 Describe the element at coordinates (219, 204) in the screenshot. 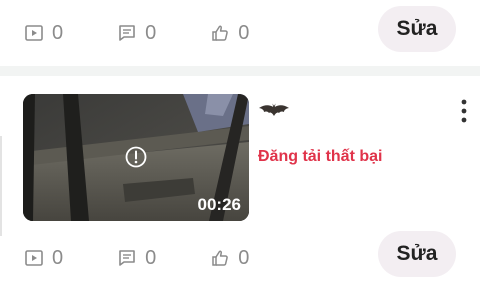

I see `video-duration: 00:26` at that location.